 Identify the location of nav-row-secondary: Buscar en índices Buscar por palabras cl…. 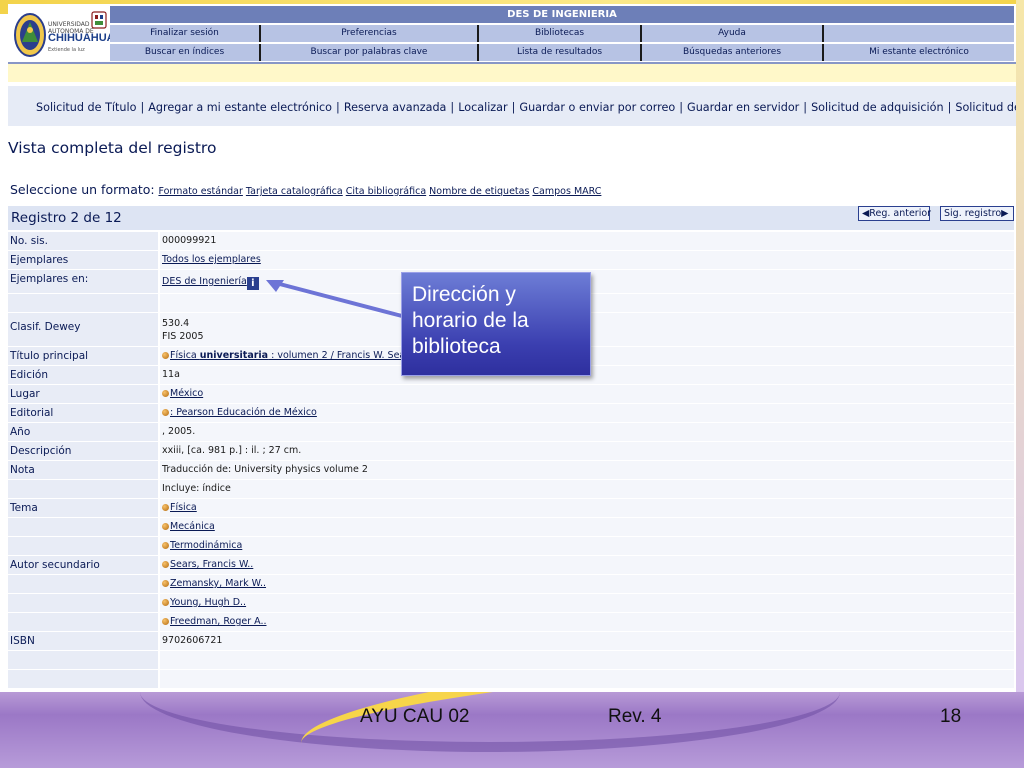
(562, 52).